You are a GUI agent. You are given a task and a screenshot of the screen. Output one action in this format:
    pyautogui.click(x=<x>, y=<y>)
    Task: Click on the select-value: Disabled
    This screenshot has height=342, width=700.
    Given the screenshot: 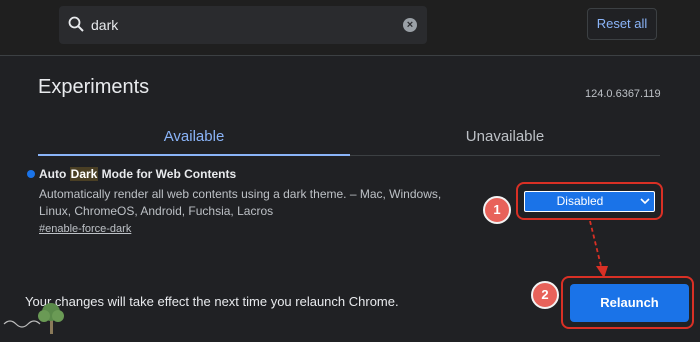 What is the action you would take?
    pyautogui.click(x=580, y=201)
    